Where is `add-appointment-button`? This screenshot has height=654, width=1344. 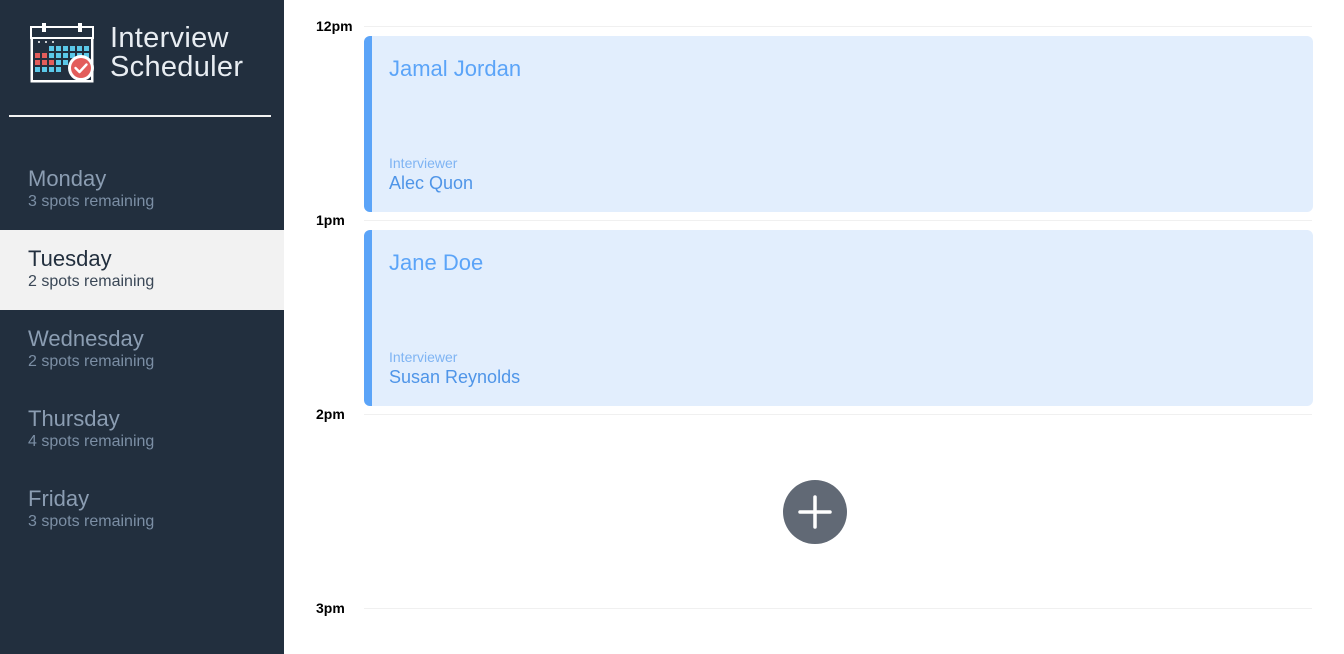 add-appointment-button is located at coordinates (815, 512).